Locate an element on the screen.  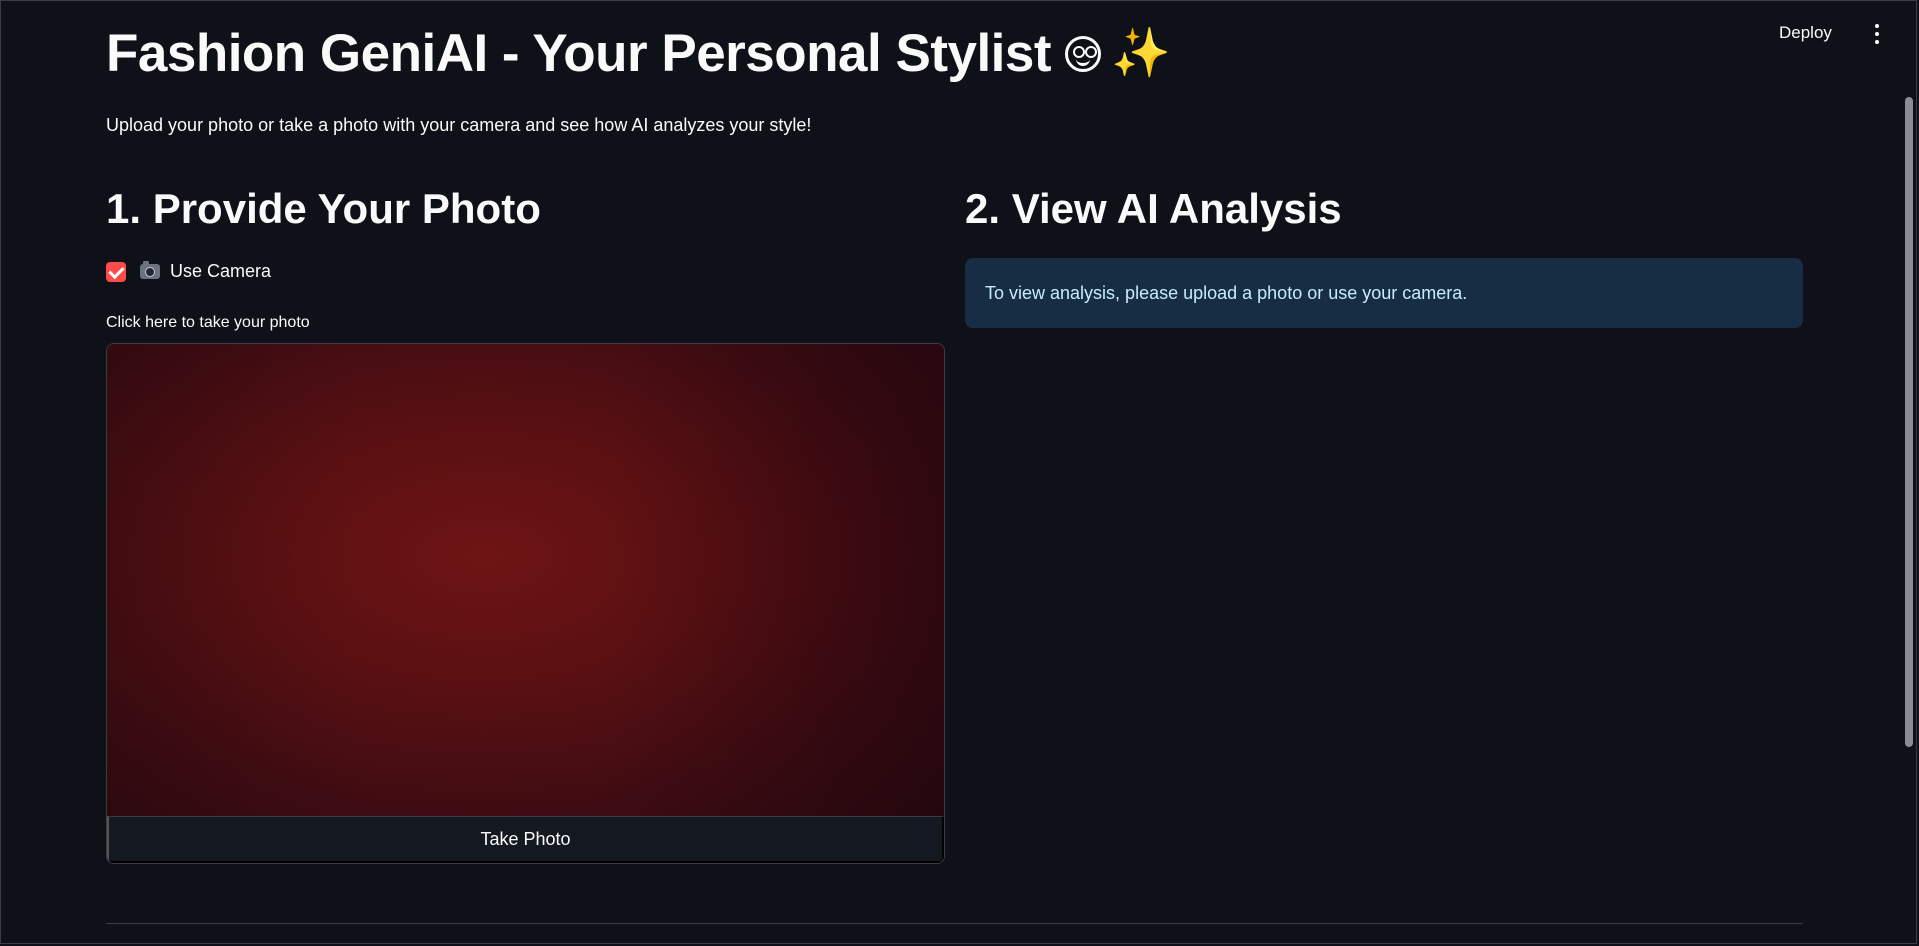
kebab-menu-icon is located at coordinates (1877, 34).